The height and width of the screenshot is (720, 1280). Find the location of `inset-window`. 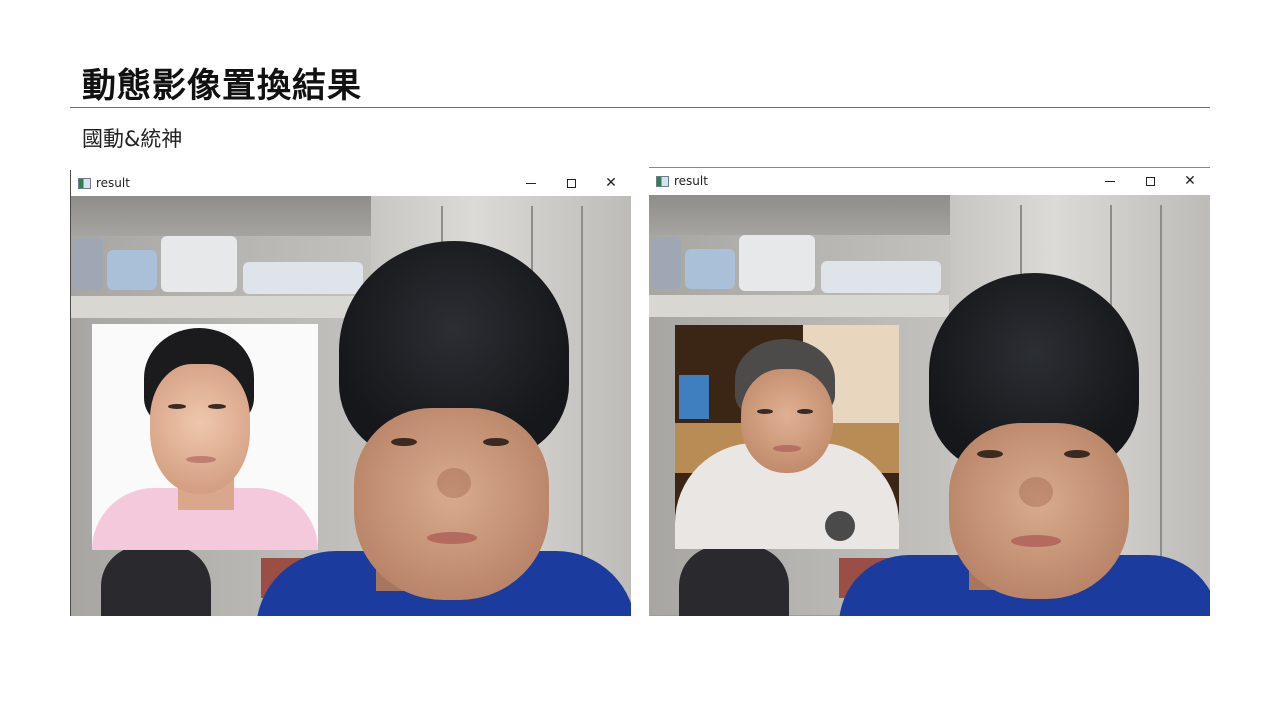

inset-window is located at coordinates (694, 397).